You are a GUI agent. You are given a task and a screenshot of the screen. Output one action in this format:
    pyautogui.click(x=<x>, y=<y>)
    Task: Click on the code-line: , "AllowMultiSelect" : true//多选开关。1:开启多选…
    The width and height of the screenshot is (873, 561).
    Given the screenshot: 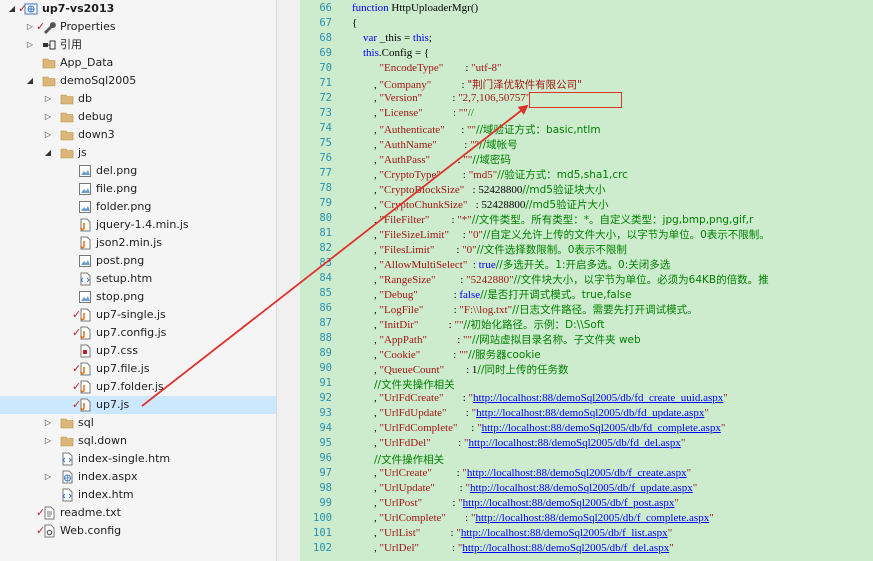 What is the action you would take?
    pyautogui.click(x=511, y=264)
    